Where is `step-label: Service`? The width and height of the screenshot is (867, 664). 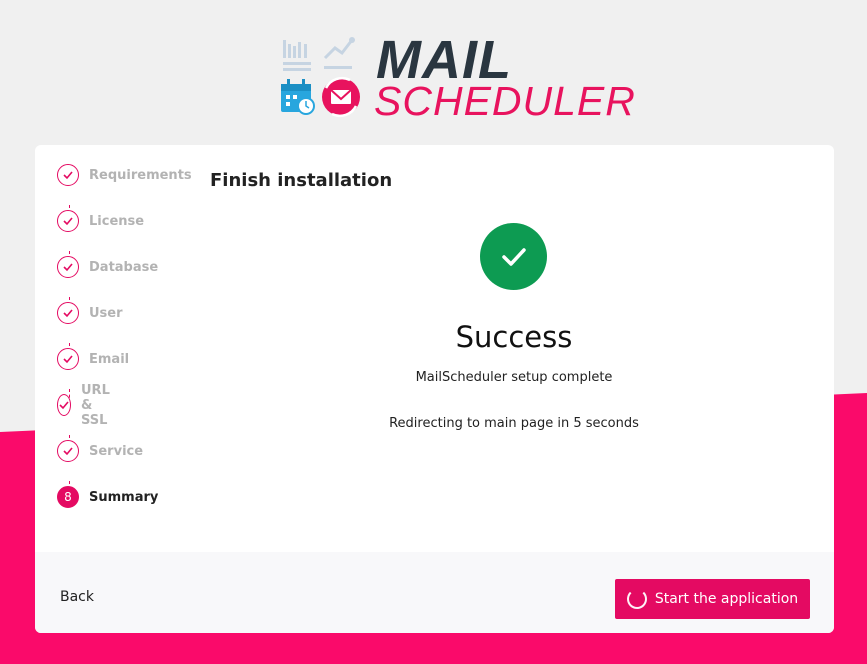
step-label: Service is located at coordinates (116, 451).